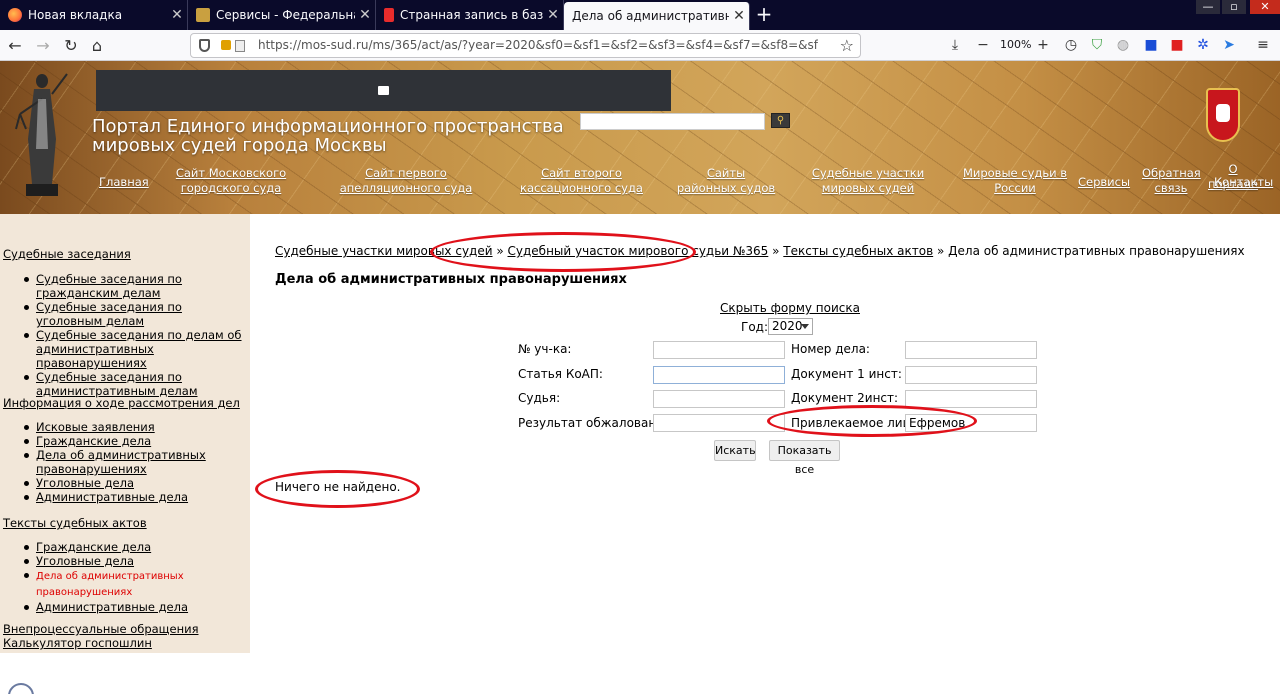  Describe the element at coordinates (1104, 182) in the screenshot. I see `nav-services: Сервисы` at that location.